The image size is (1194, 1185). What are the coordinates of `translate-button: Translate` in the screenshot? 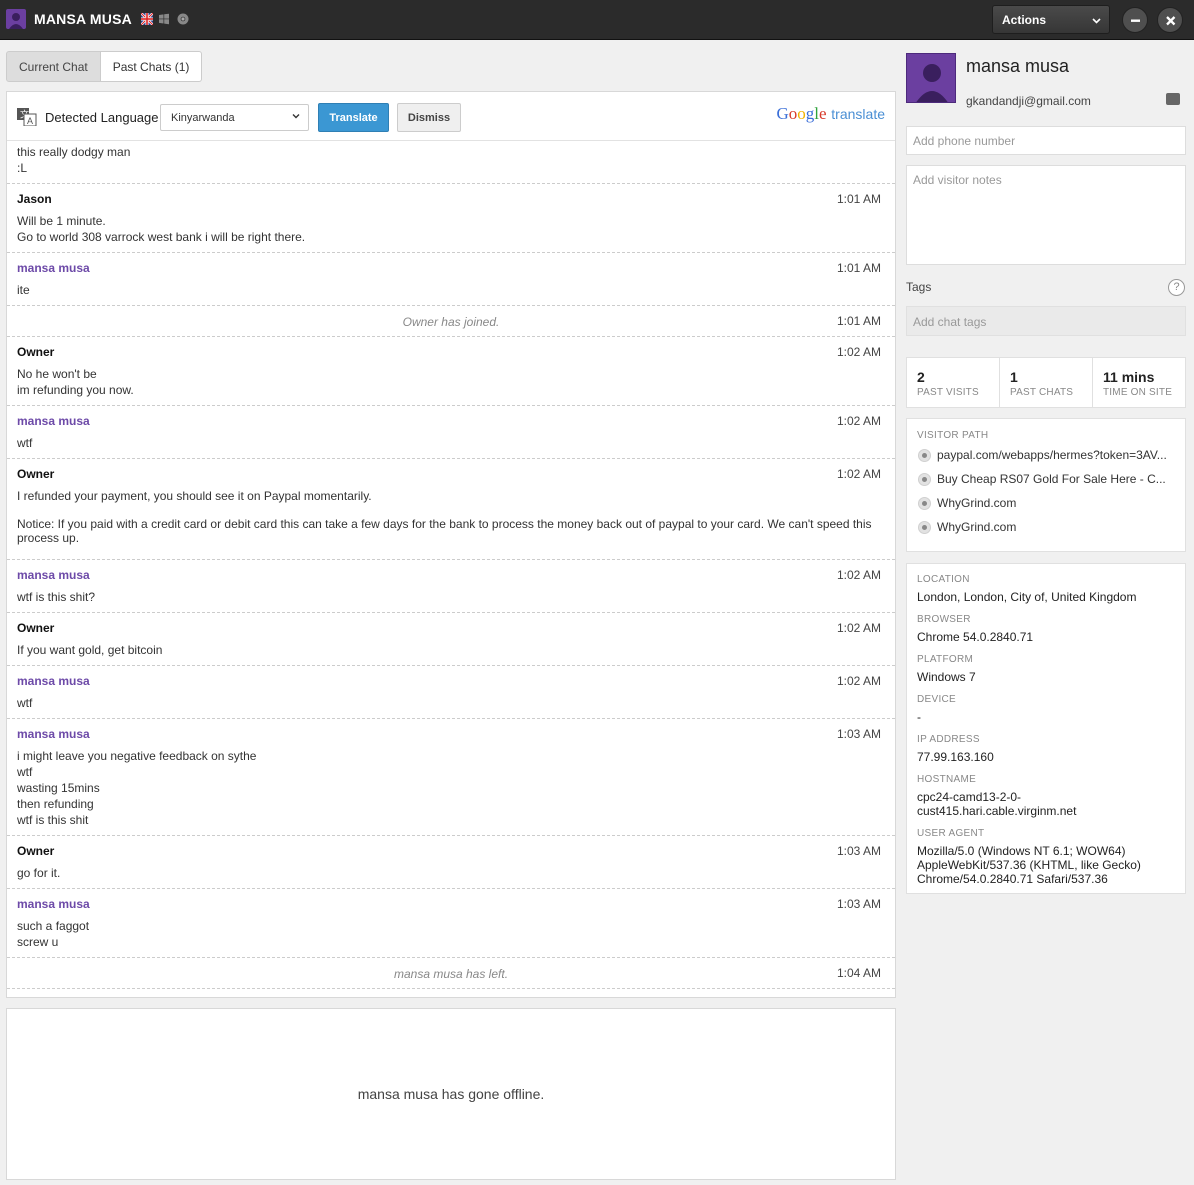 It's located at (353, 117).